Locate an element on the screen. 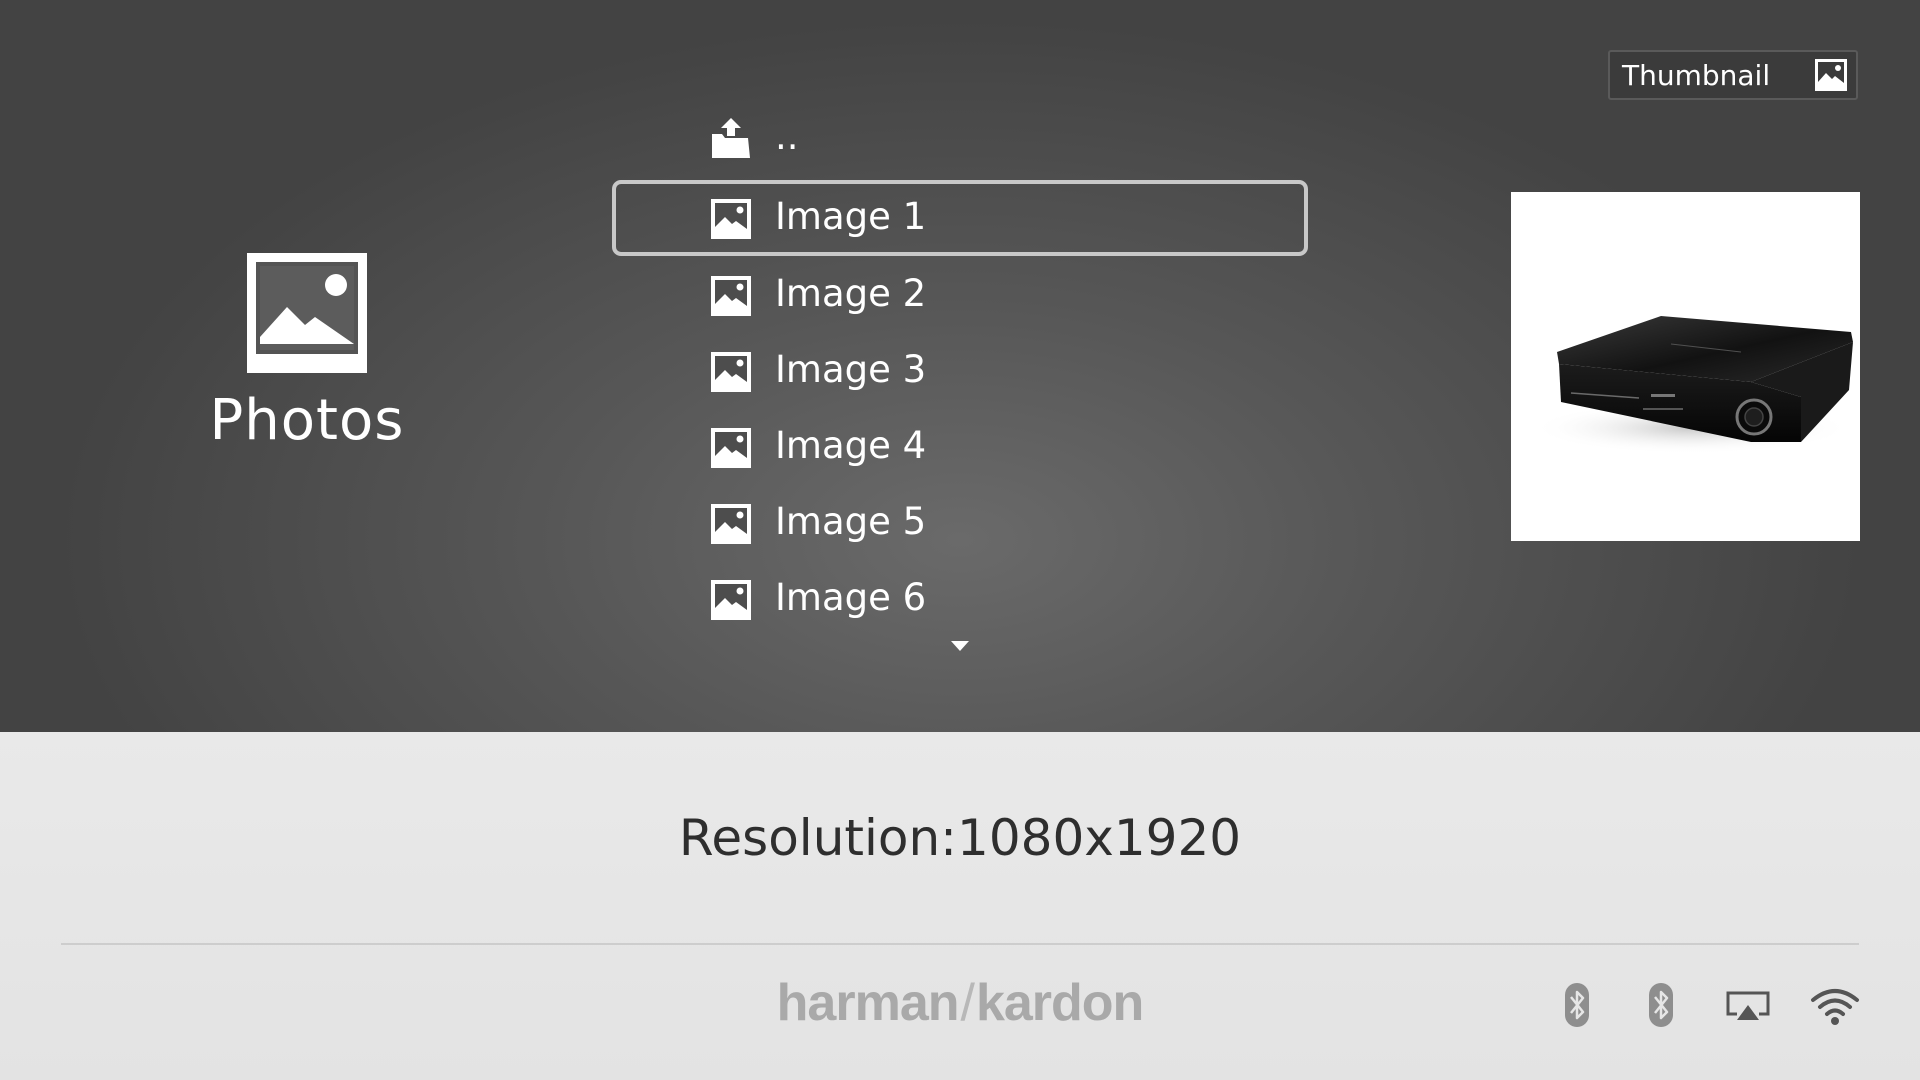 The image size is (1920, 1080). parent-folder-row: .. is located at coordinates (960, 138).